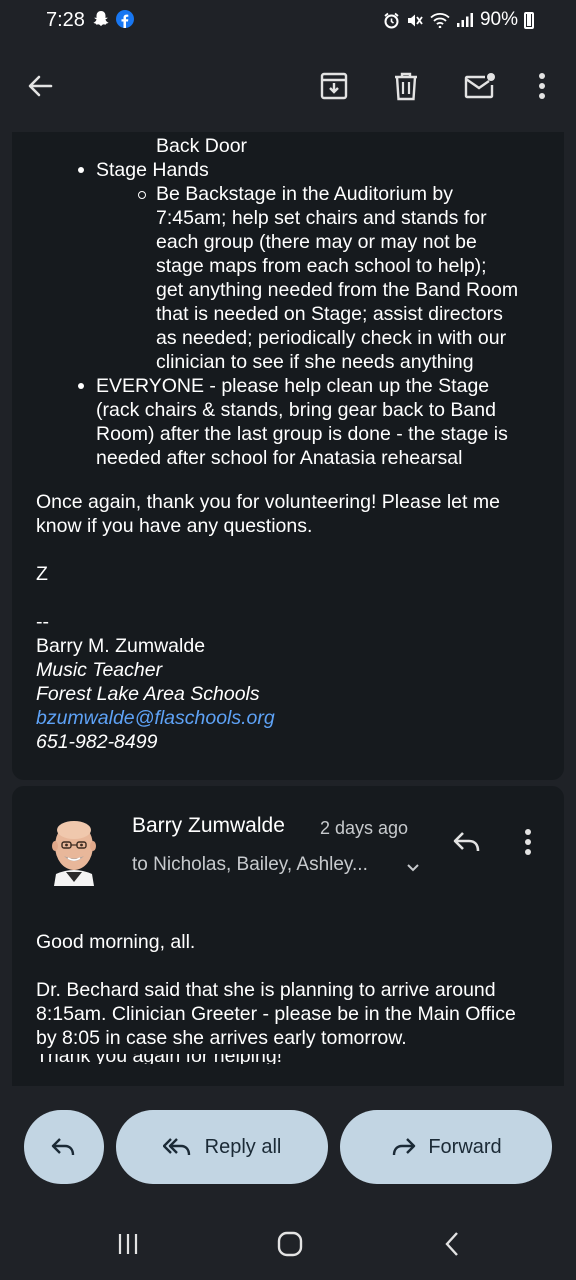 This screenshot has width=576, height=1280. I want to click on forward-button: Forward, so click(446, 1147).